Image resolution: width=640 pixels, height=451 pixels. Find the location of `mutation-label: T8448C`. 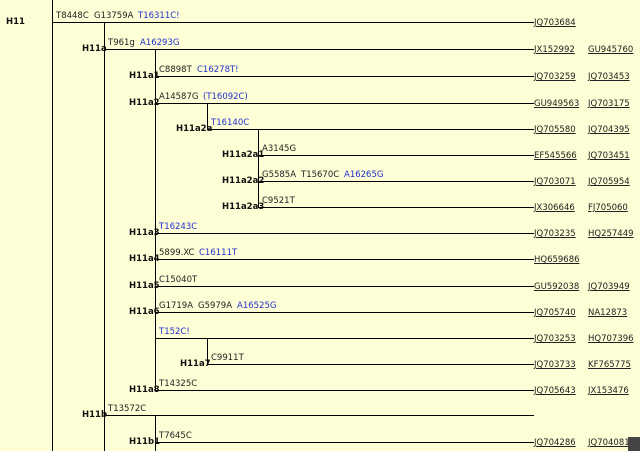

mutation-label: T8448C is located at coordinates (72, 16).